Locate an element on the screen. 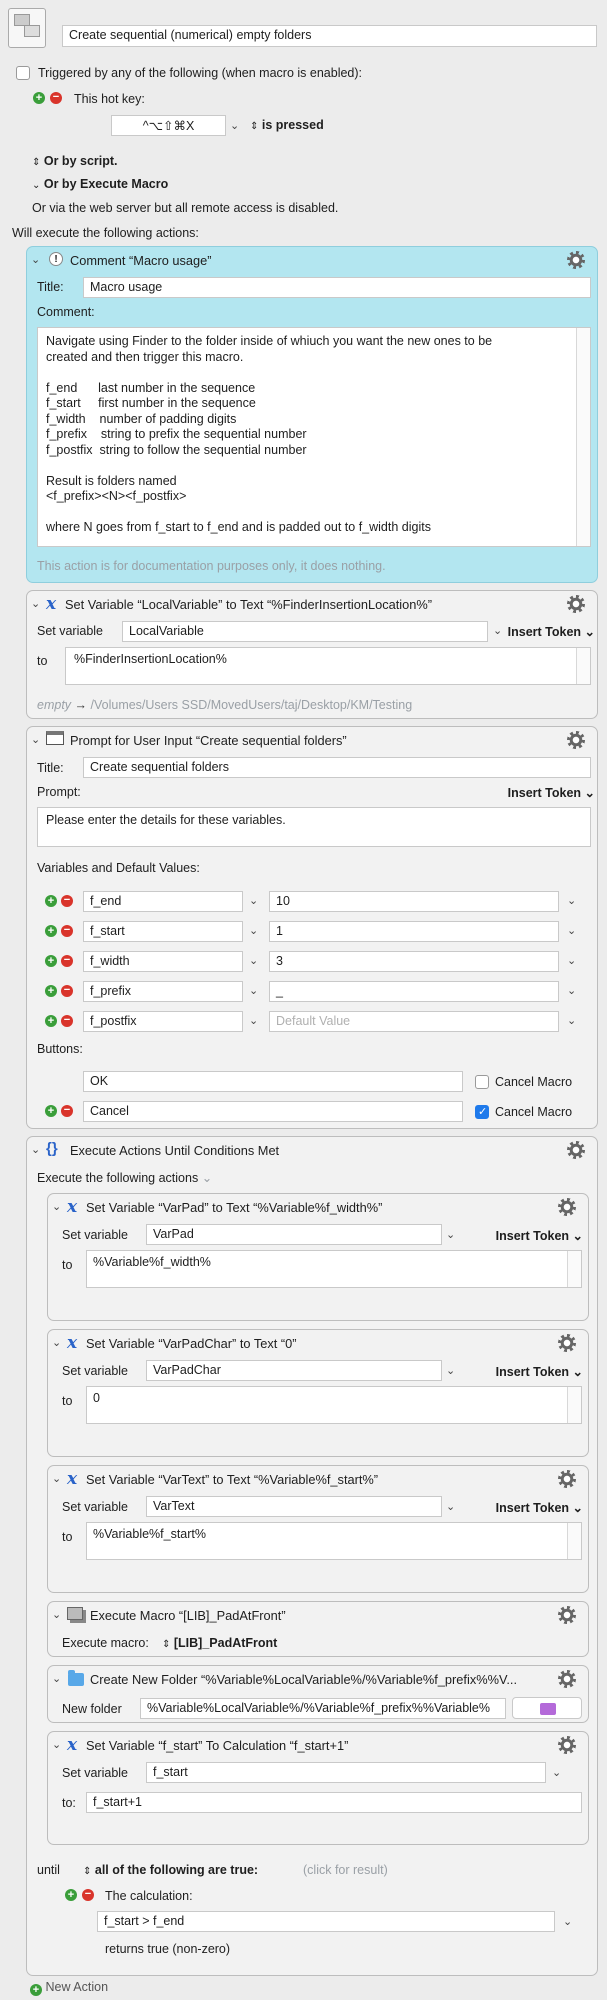 The image size is (607, 2000). variable-name-field: f_prefix is located at coordinates (163, 991).